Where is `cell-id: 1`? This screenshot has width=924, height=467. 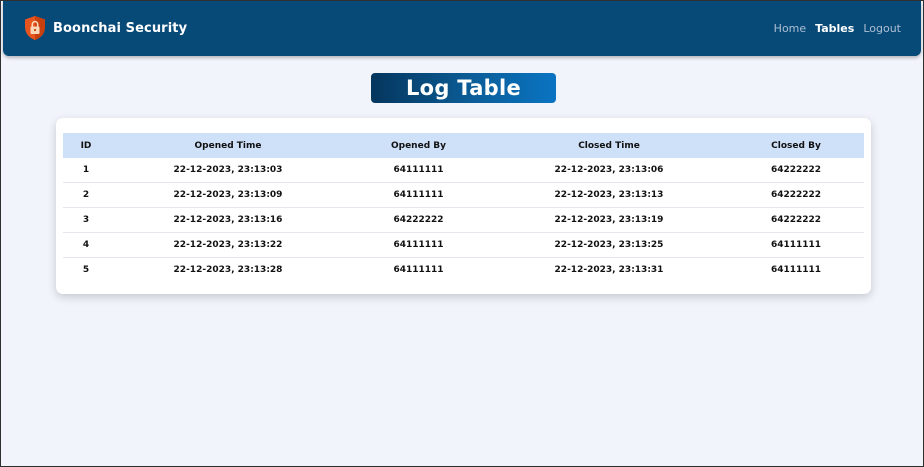 cell-id: 1 is located at coordinates (86, 170).